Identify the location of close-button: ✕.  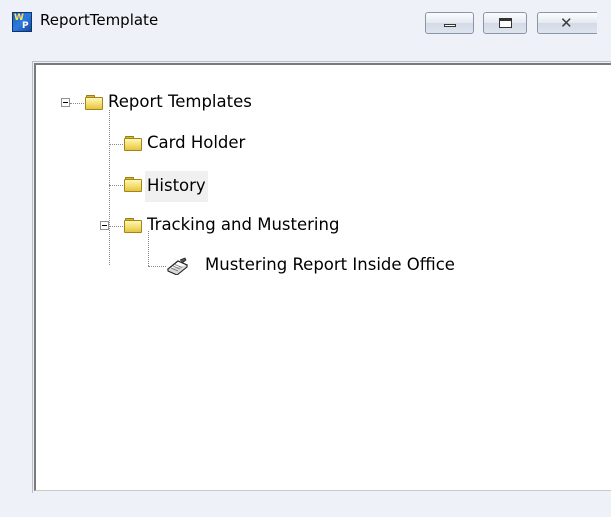
(567, 23).